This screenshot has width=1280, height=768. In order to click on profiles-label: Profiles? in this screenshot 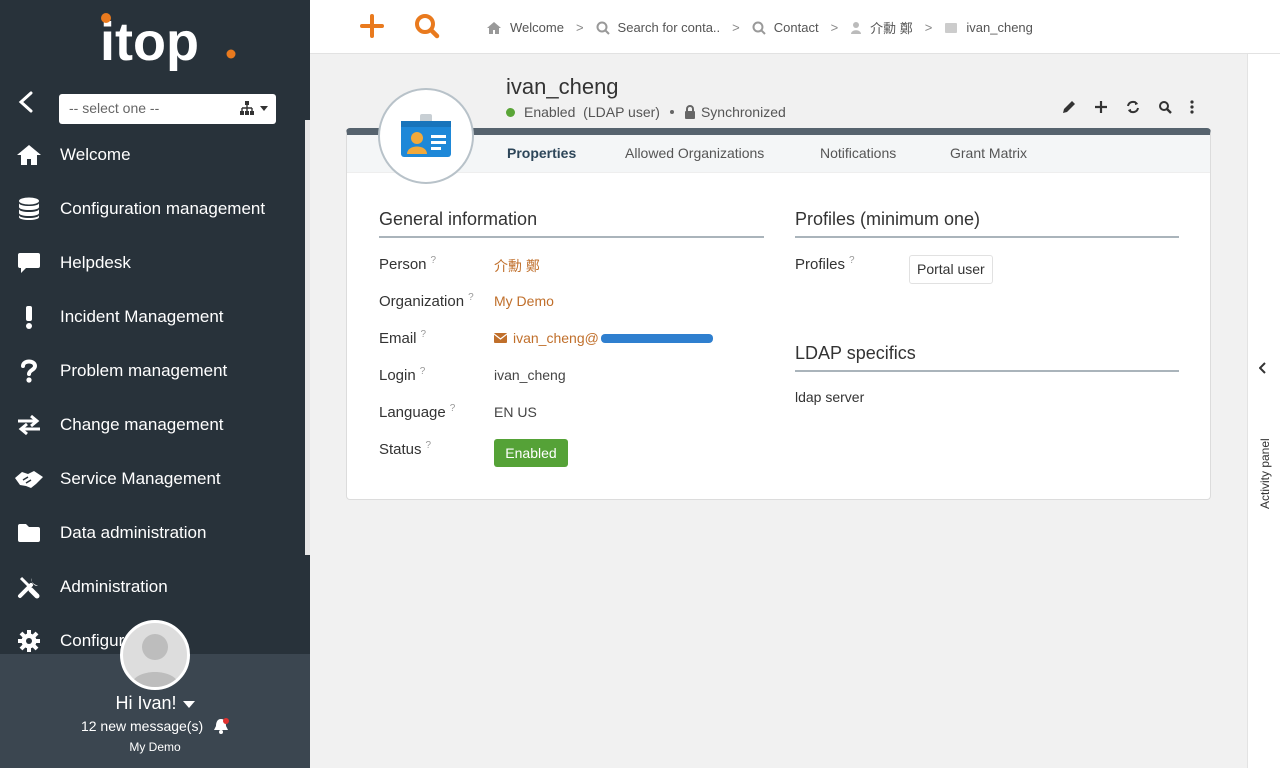, I will do `click(825, 264)`.